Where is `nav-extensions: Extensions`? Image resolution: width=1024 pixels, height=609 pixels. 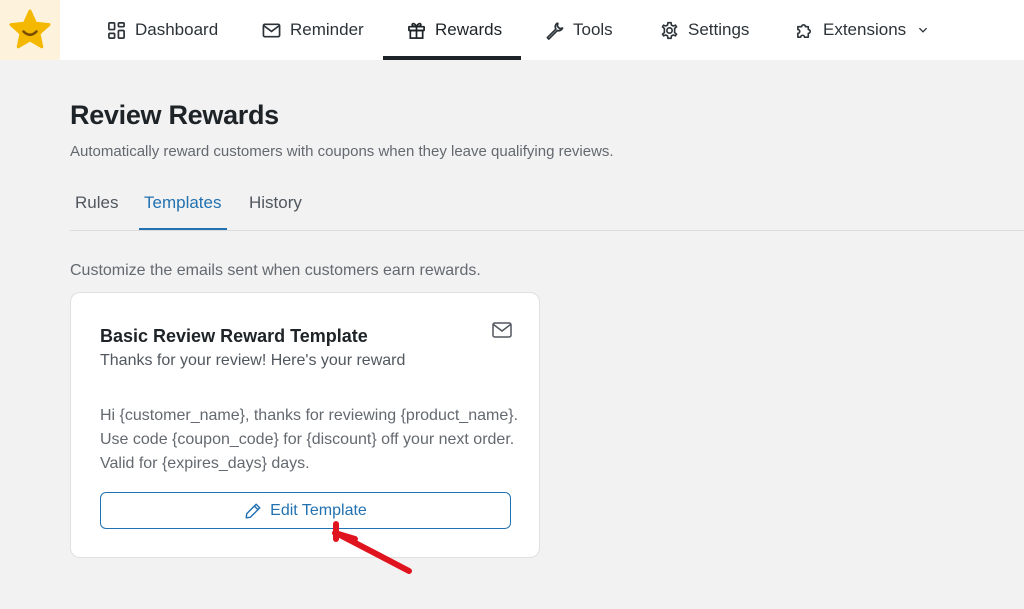 nav-extensions: Extensions is located at coordinates (862, 30).